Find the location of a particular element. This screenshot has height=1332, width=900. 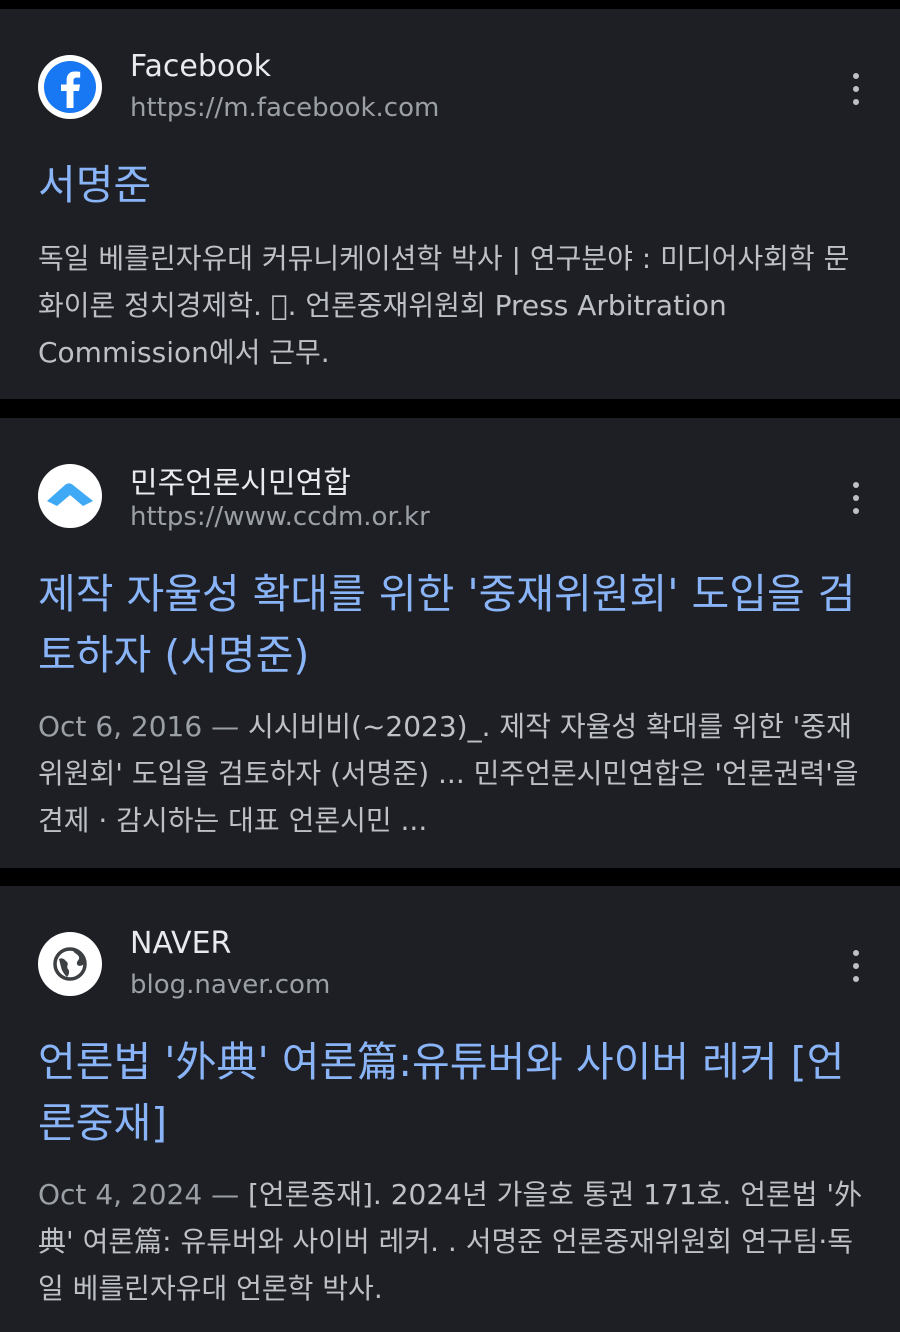

result-source: NAVER blog.naver.com is located at coordinates (450, 969).